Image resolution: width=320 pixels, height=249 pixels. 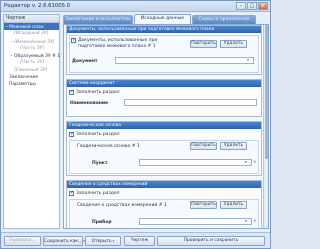 I want to click on tree-item-changed-parcel: −[Изменённый ЗУ], so click(x=31, y=41).